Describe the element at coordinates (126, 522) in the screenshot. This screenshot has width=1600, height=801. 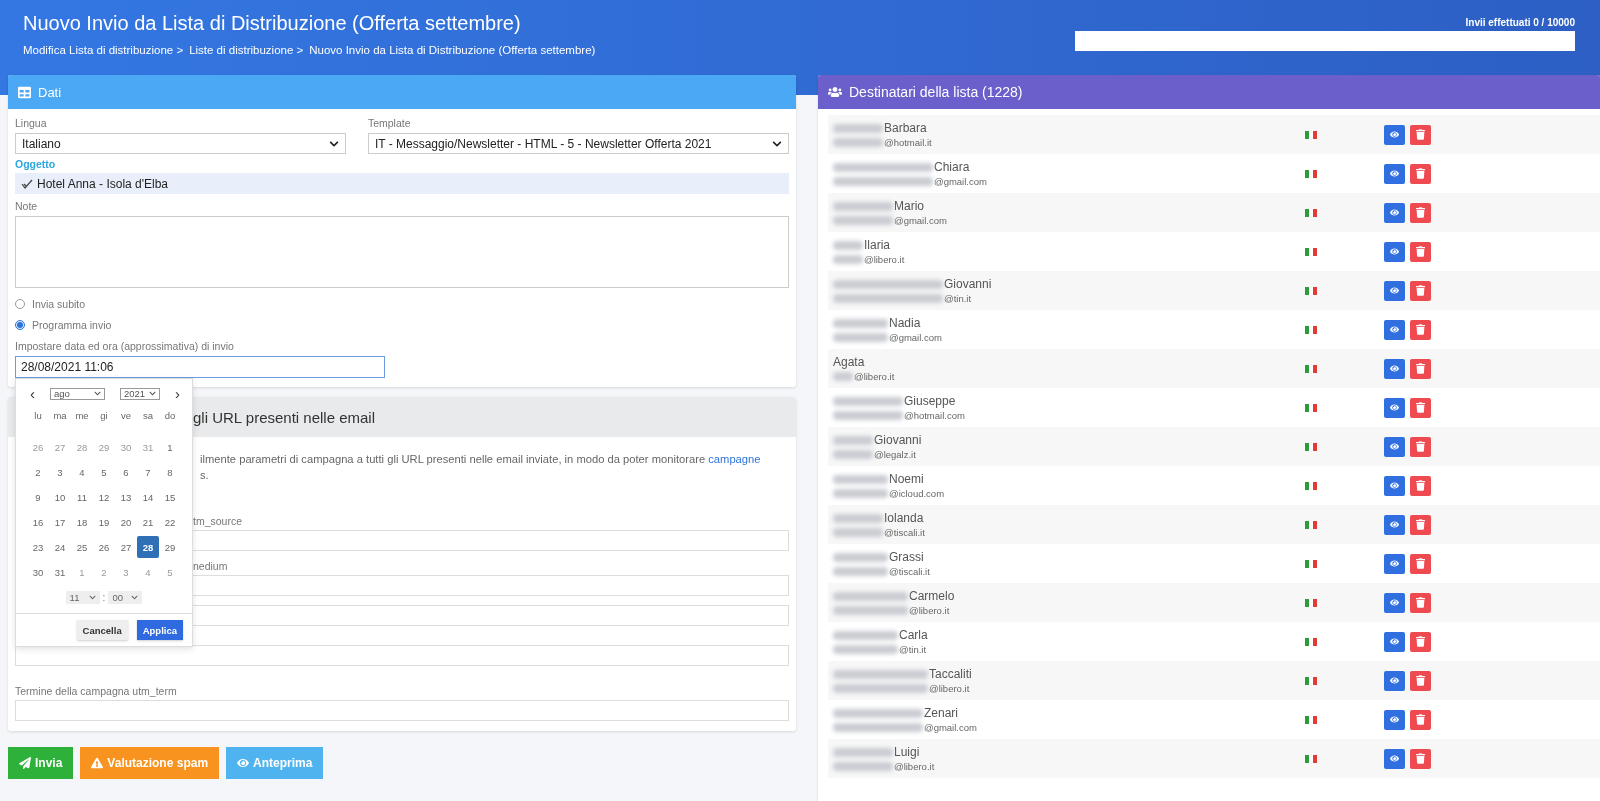
I see `calendar-day: 20` at that location.